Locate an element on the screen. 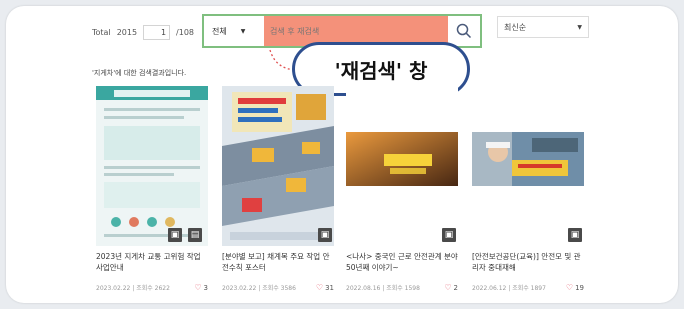 The height and width of the screenshot is (309, 684). item-meta: 2022.06.12 | 조회수 1897 ♡ 19 is located at coordinates (528, 287).